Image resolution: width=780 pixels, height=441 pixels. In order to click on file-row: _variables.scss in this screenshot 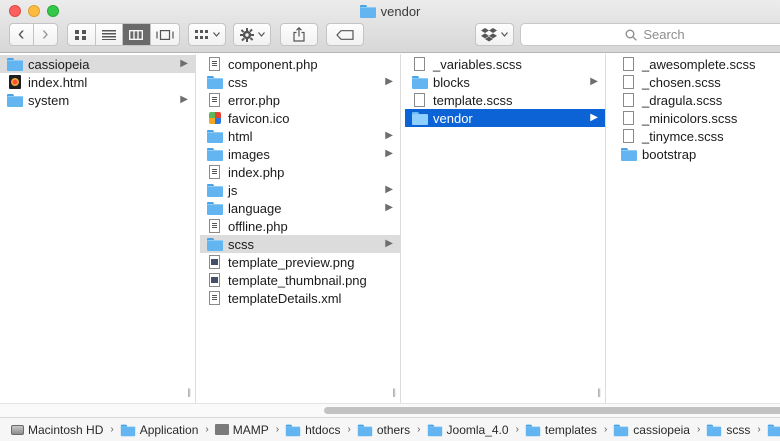, I will do `click(505, 64)`.